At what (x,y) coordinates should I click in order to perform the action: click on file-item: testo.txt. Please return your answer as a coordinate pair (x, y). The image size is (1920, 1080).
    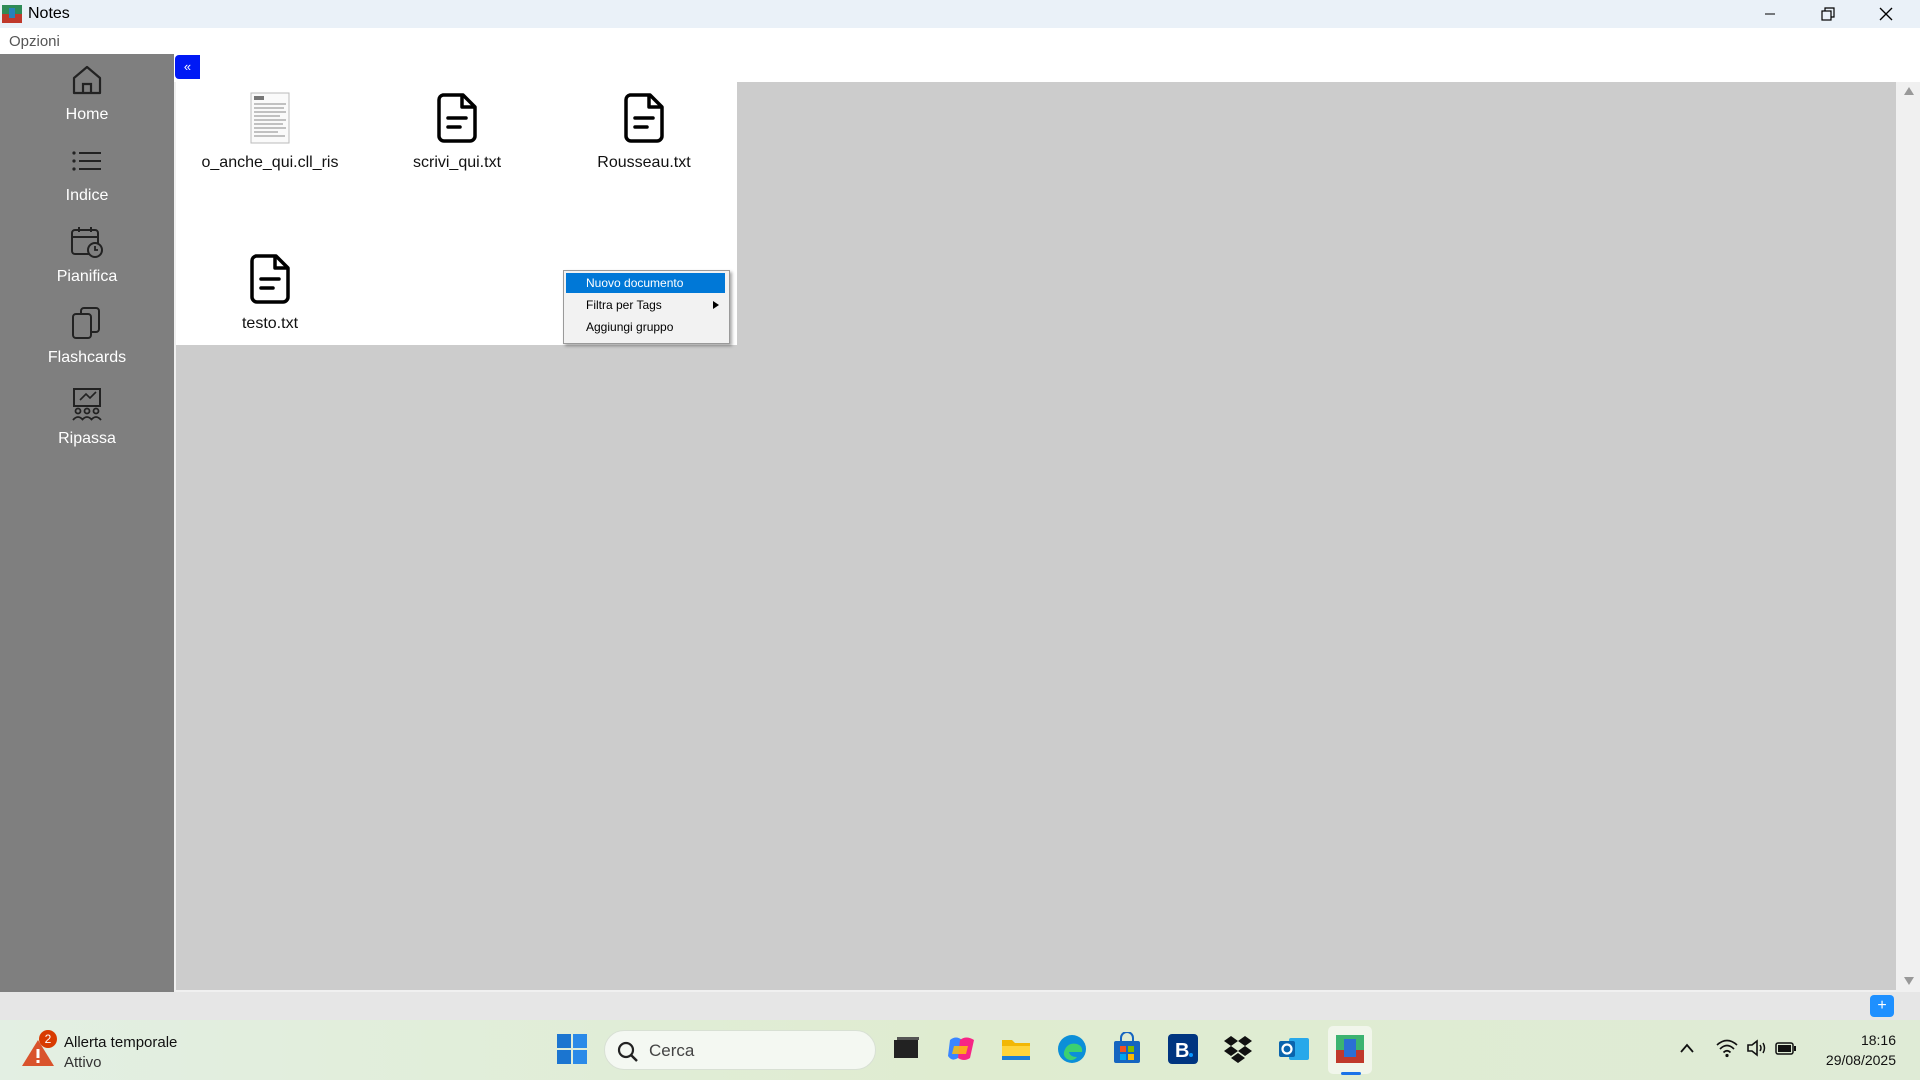
    Looking at the image, I should click on (270, 293).